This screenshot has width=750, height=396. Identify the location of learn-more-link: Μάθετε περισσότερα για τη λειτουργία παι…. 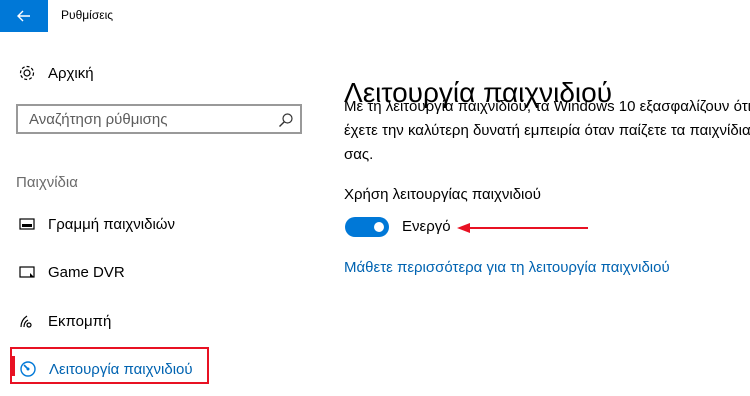
(507, 267).